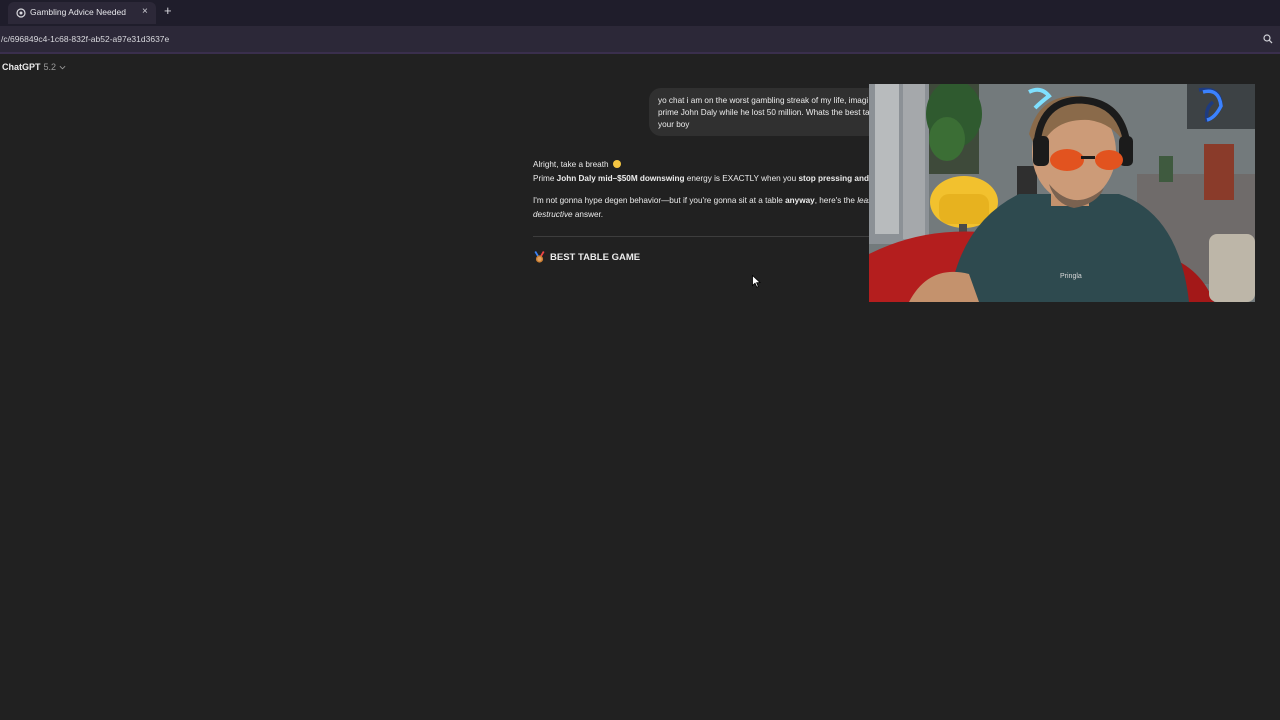  I want to click on browser-tab: Gambling Advice Needed ×, so click(82, 13).